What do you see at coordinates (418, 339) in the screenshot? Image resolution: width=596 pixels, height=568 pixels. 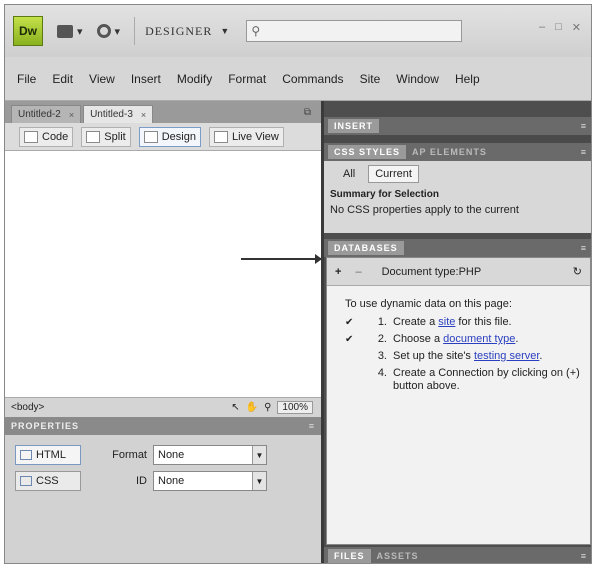 I see `step-pre: Choose a` at bounding box center [418, 339].